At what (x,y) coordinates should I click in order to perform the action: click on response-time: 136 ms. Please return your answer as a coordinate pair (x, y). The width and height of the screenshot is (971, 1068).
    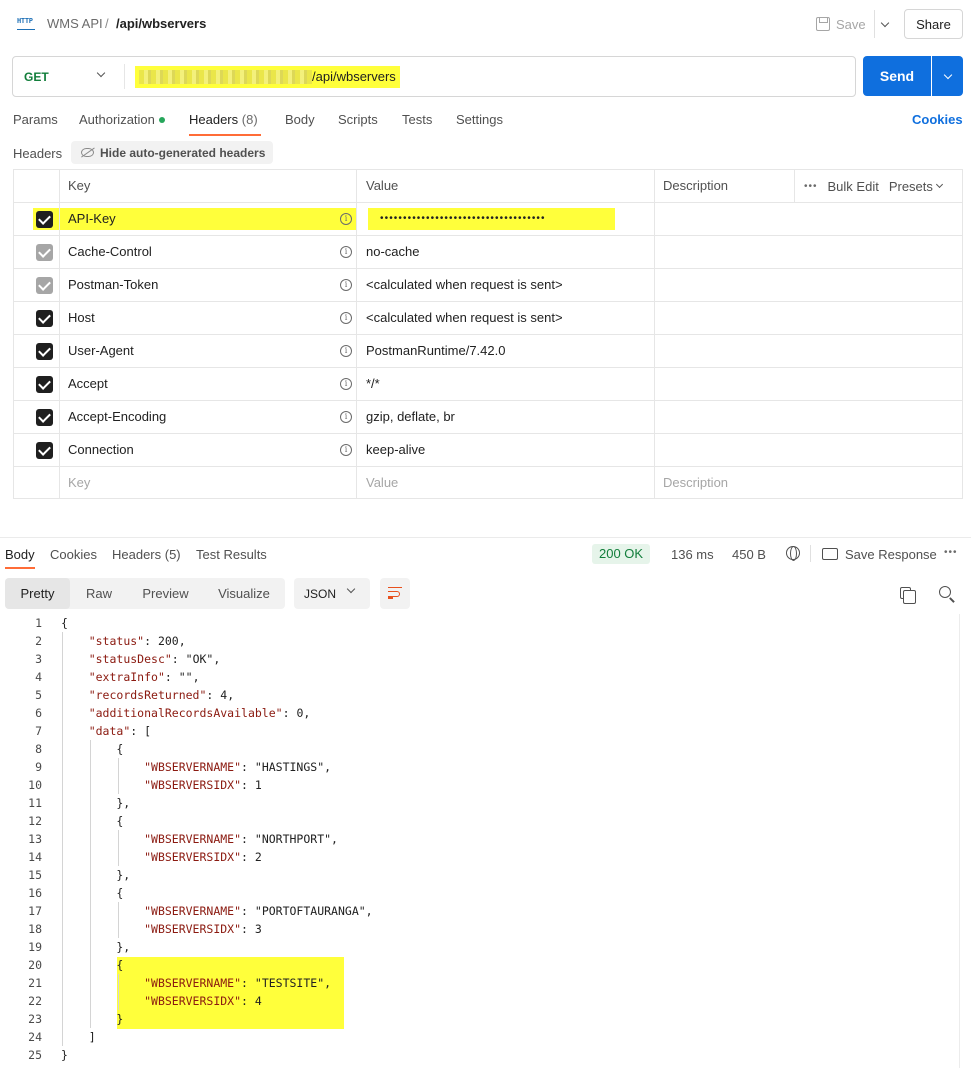
    Looking at the image, I should click on (692, 554).